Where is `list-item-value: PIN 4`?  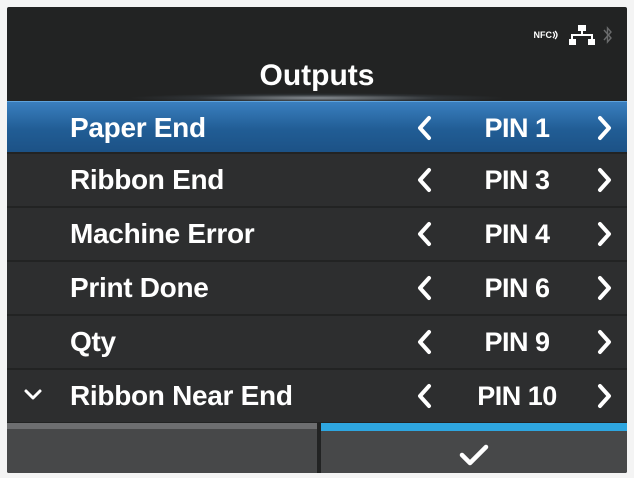 list-item-value: PIN 4 is located at coordinates (517, 234).